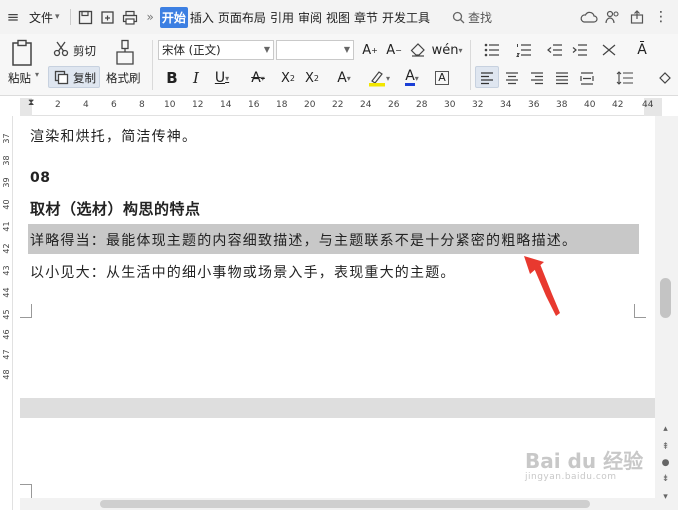 Image resolution: width=678 pixels, height=510 pixels. I want to click on save-icon, so click(86, 17).